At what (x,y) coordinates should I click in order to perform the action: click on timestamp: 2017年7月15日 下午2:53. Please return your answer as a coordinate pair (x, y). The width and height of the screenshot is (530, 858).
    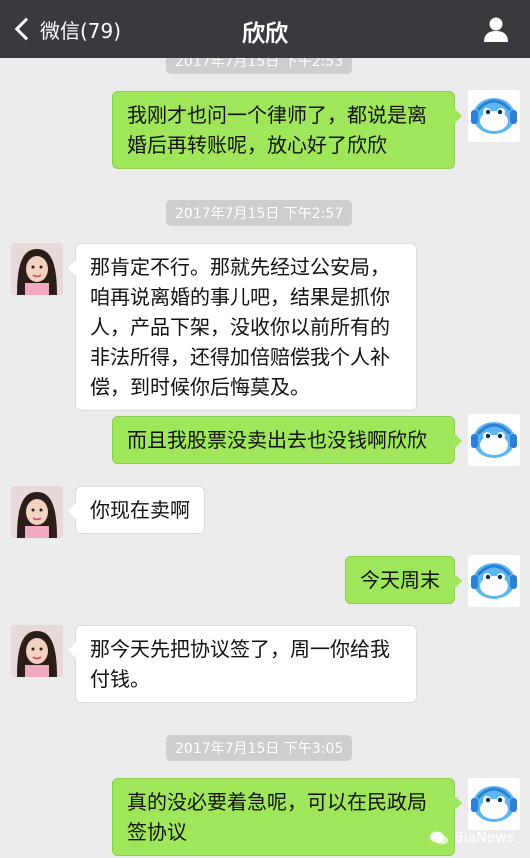
    Looking at the image, I should click on (259, 66).